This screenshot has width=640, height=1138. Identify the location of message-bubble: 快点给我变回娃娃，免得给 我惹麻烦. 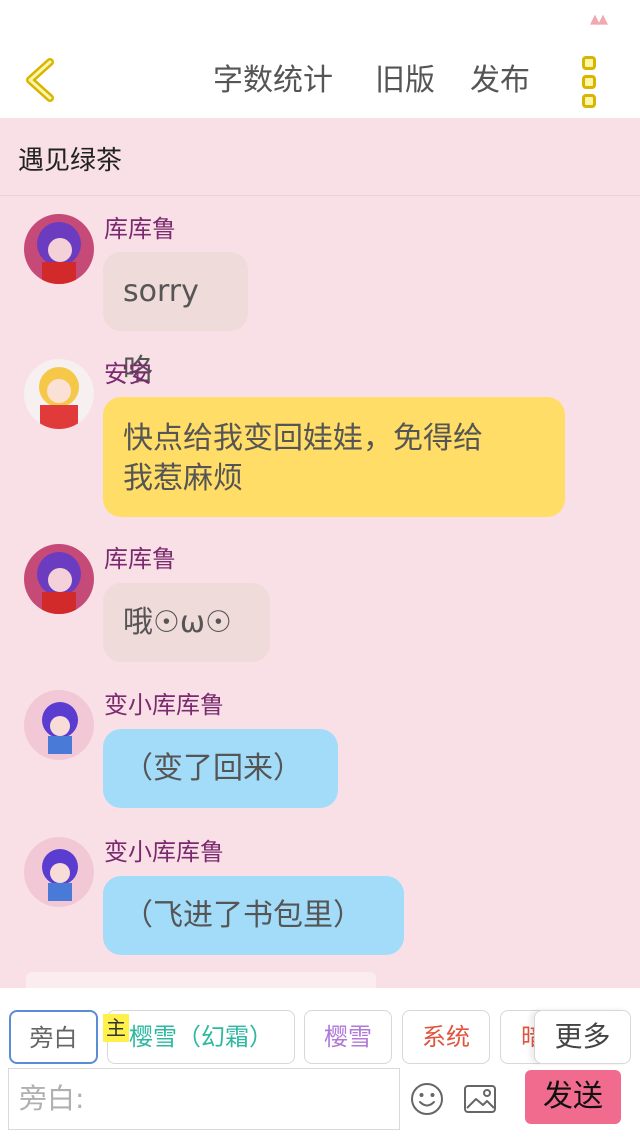
(334, 457).